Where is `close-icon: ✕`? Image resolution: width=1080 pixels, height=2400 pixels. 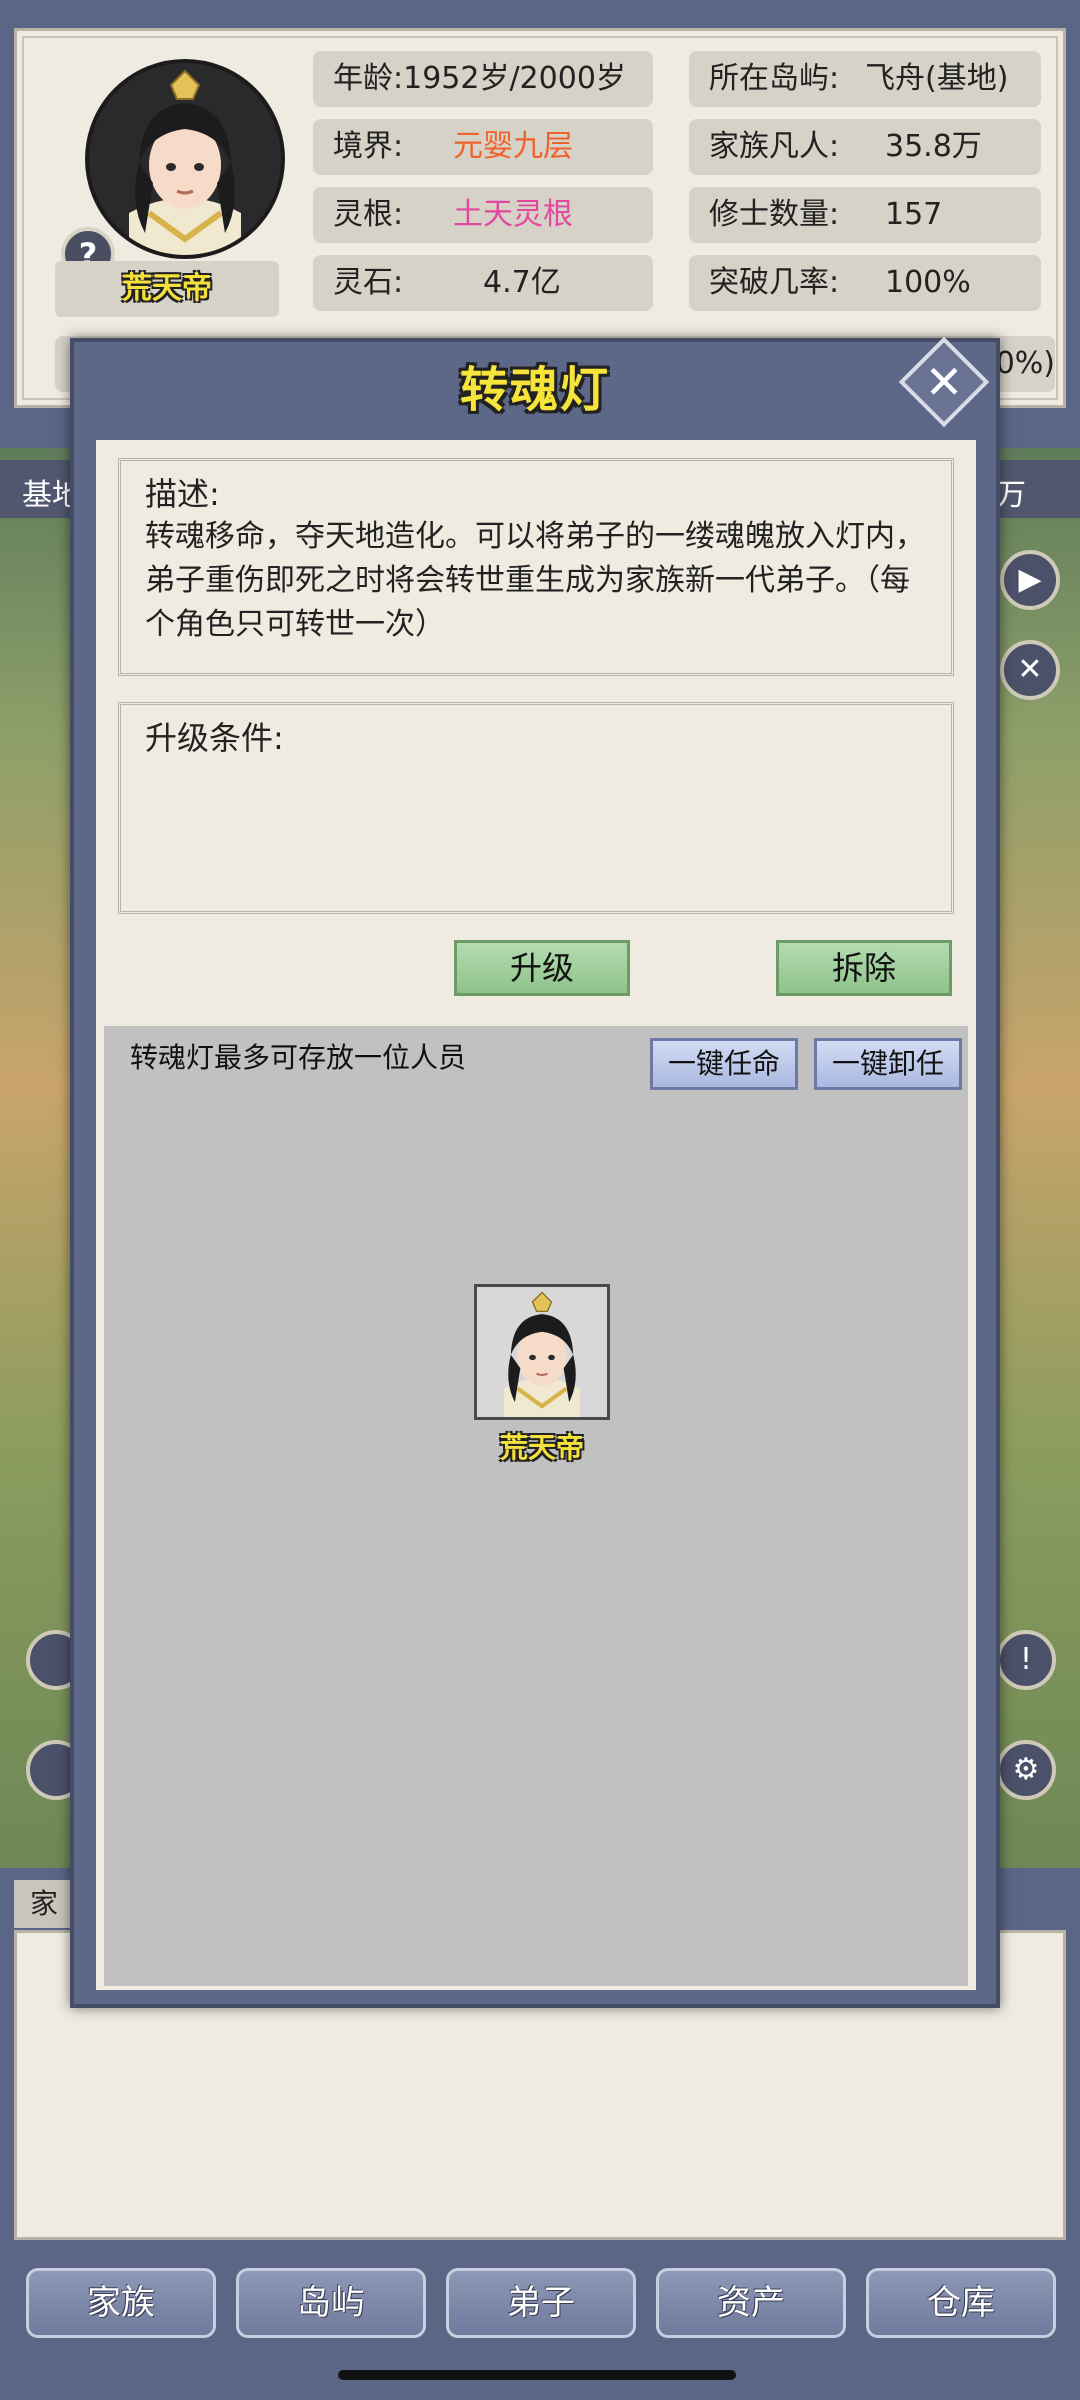 close-icon: ✕ is located at coordinates (944, 382).